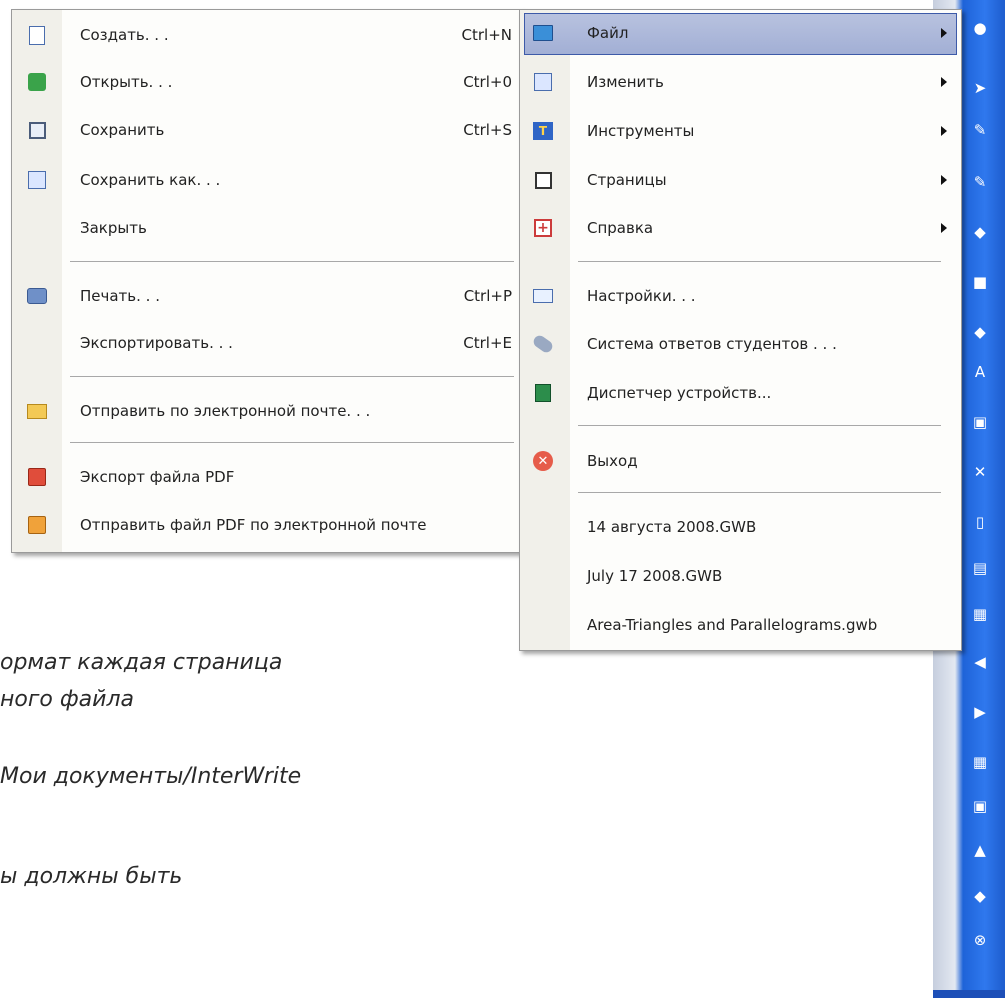 Image resolution: width=1005 pixels, height=998 pixels. What do you see at coordinates (487, 130) in the screenshot?
I see `shortcut: Ctrl+S` at bounding box center [487, 130].